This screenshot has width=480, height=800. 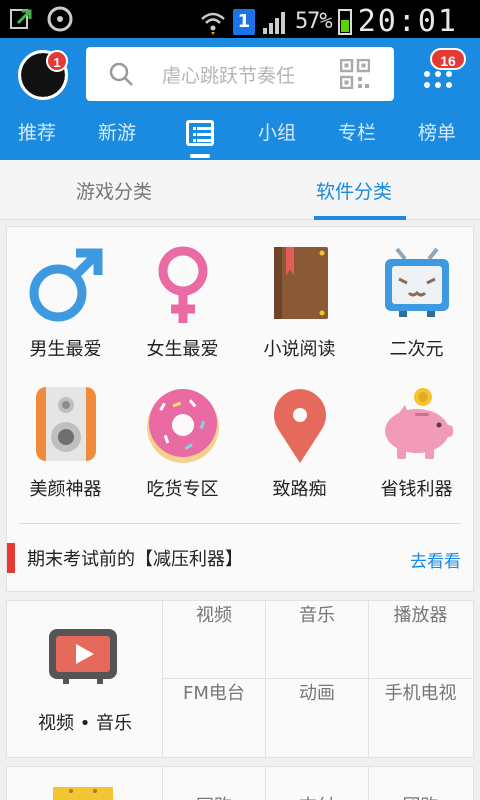 I want to click on category-anime: 二次元, so click(x=416, y=303).